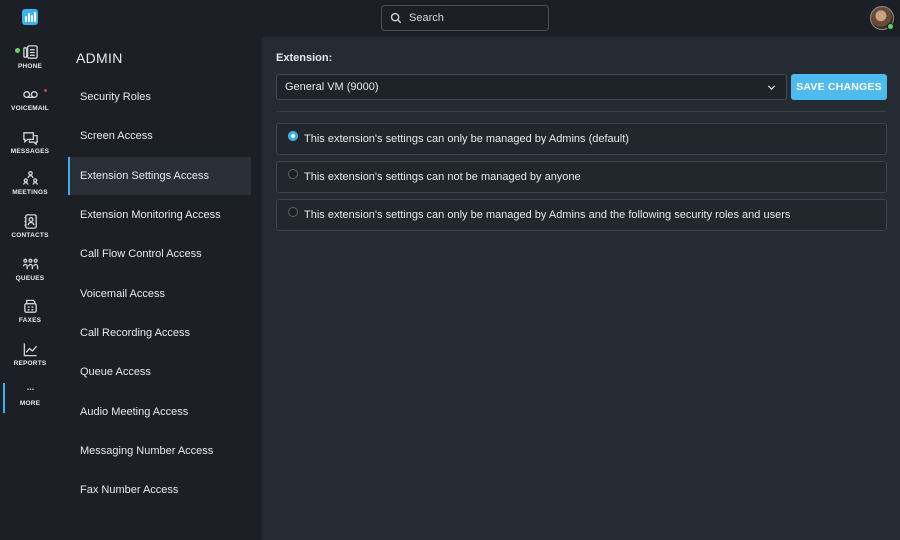 The image size is (900, 540). What do you see at coordinates (45, 90) in the screenshot?
I see `voicemail-indicator` at bounding box center [45, 90].